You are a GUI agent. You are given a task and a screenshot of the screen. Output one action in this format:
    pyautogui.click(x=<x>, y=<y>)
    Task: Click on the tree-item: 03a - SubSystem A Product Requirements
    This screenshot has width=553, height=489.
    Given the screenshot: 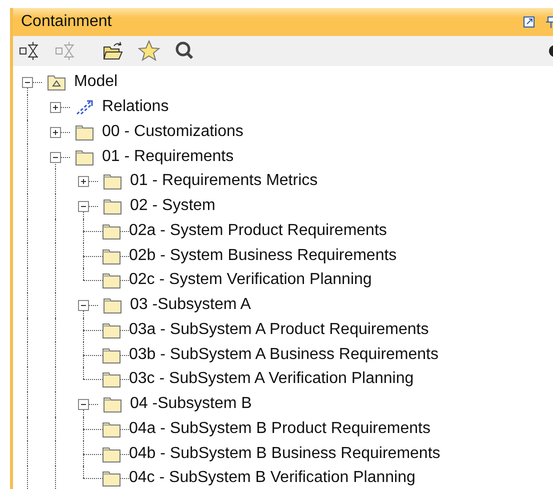 What is the action you would take?
    pyautogui.click(x=279, y=330)
    